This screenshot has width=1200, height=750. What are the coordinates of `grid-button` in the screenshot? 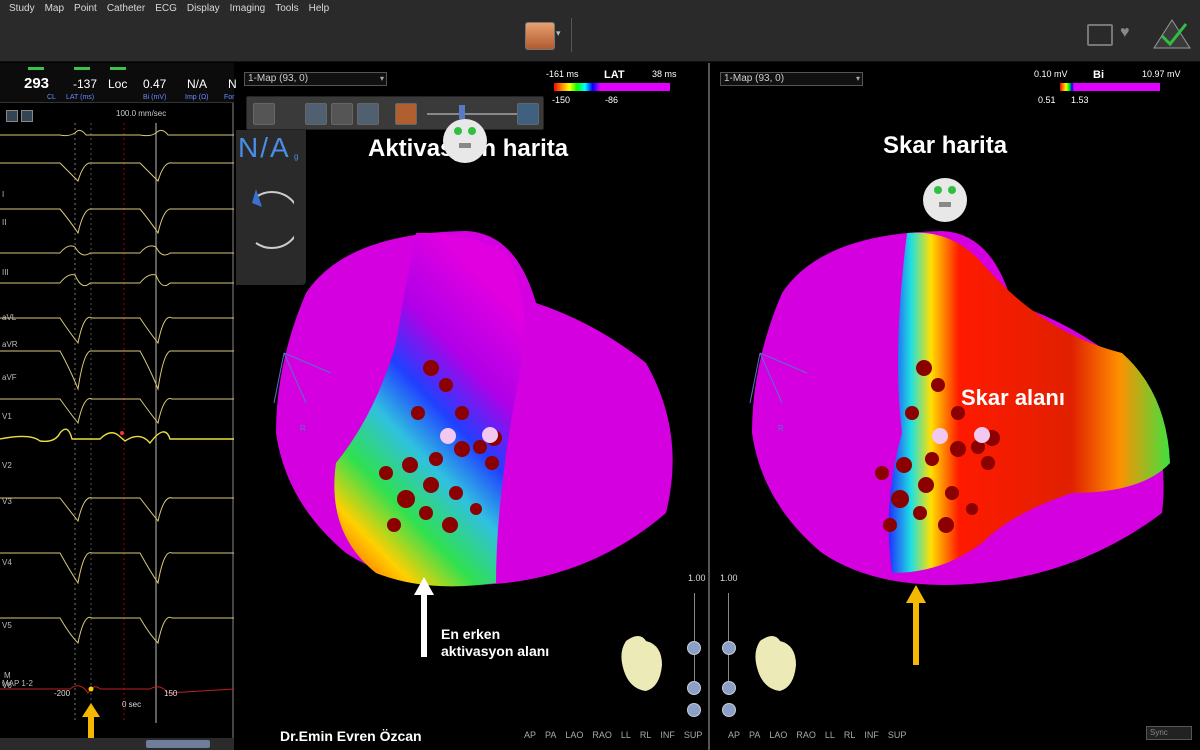 It's located at (406, 114).